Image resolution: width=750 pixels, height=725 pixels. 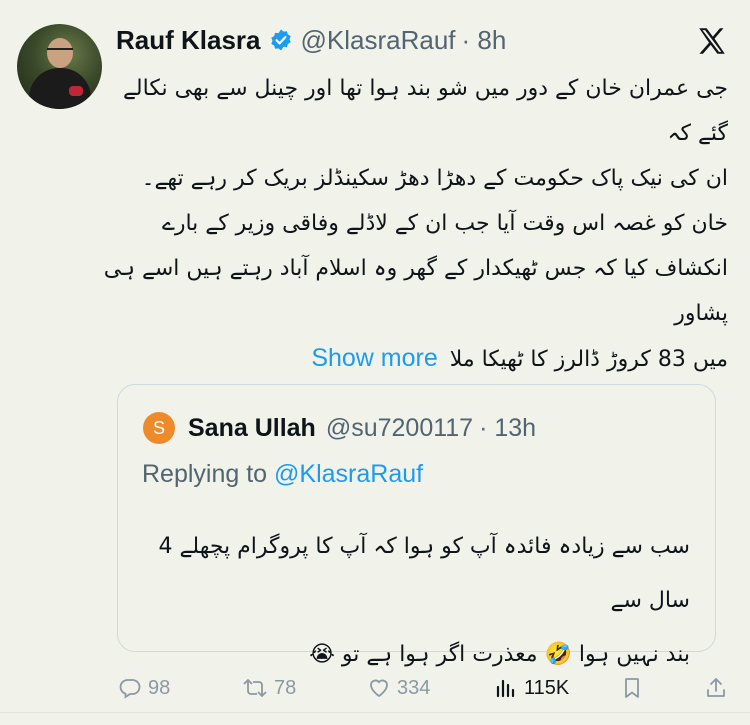 I want to click on like-button: 334, so click(x=398, y=688).